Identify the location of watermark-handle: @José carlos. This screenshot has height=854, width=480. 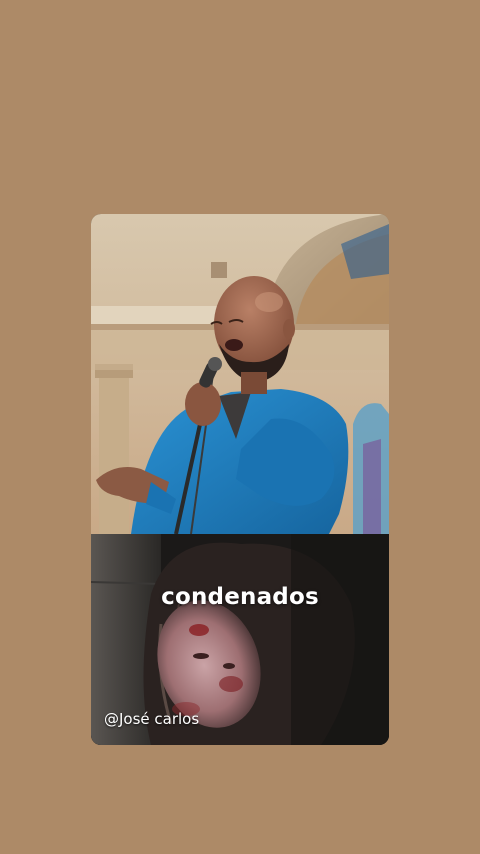
(152, 719).